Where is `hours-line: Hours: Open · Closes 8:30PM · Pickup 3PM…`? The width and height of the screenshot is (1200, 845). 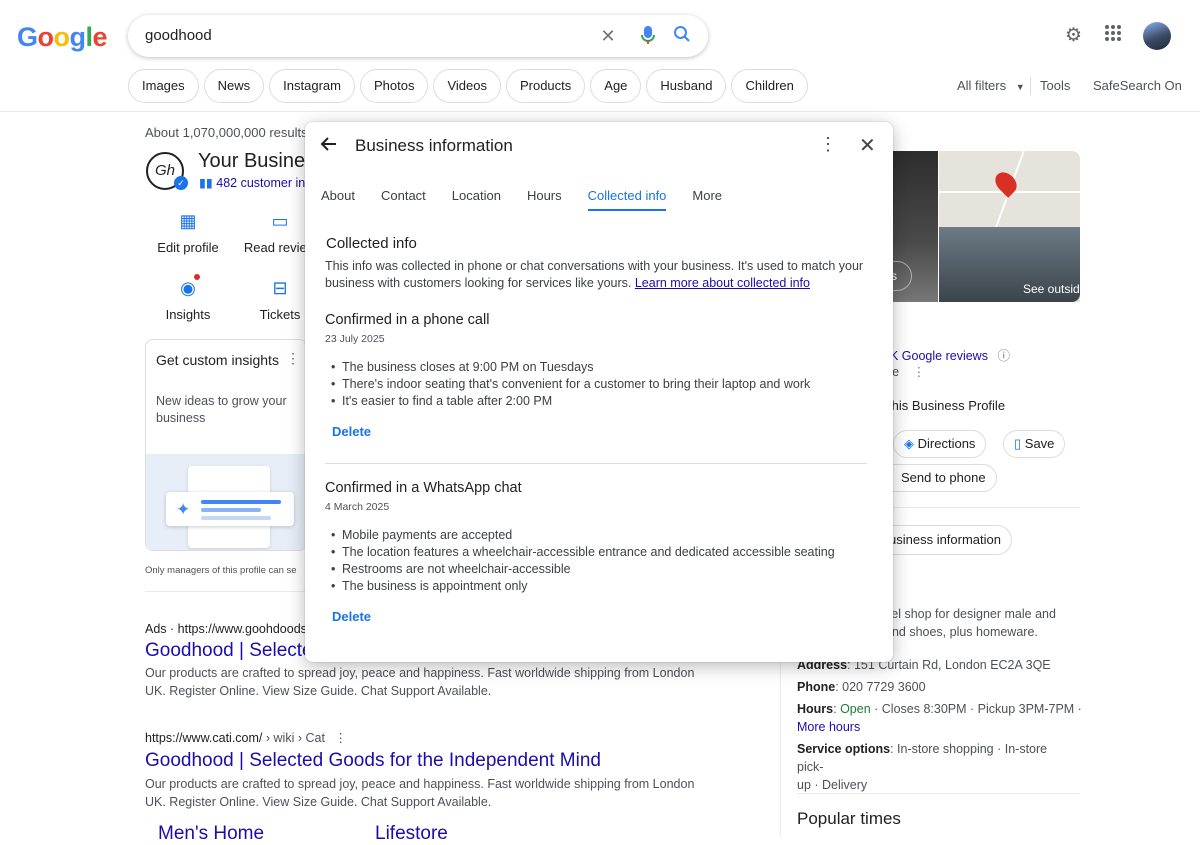 hours-line: Hours: Open · Closes 8:30PM · Pickup 3PM… is located at coordinates (939, 709).